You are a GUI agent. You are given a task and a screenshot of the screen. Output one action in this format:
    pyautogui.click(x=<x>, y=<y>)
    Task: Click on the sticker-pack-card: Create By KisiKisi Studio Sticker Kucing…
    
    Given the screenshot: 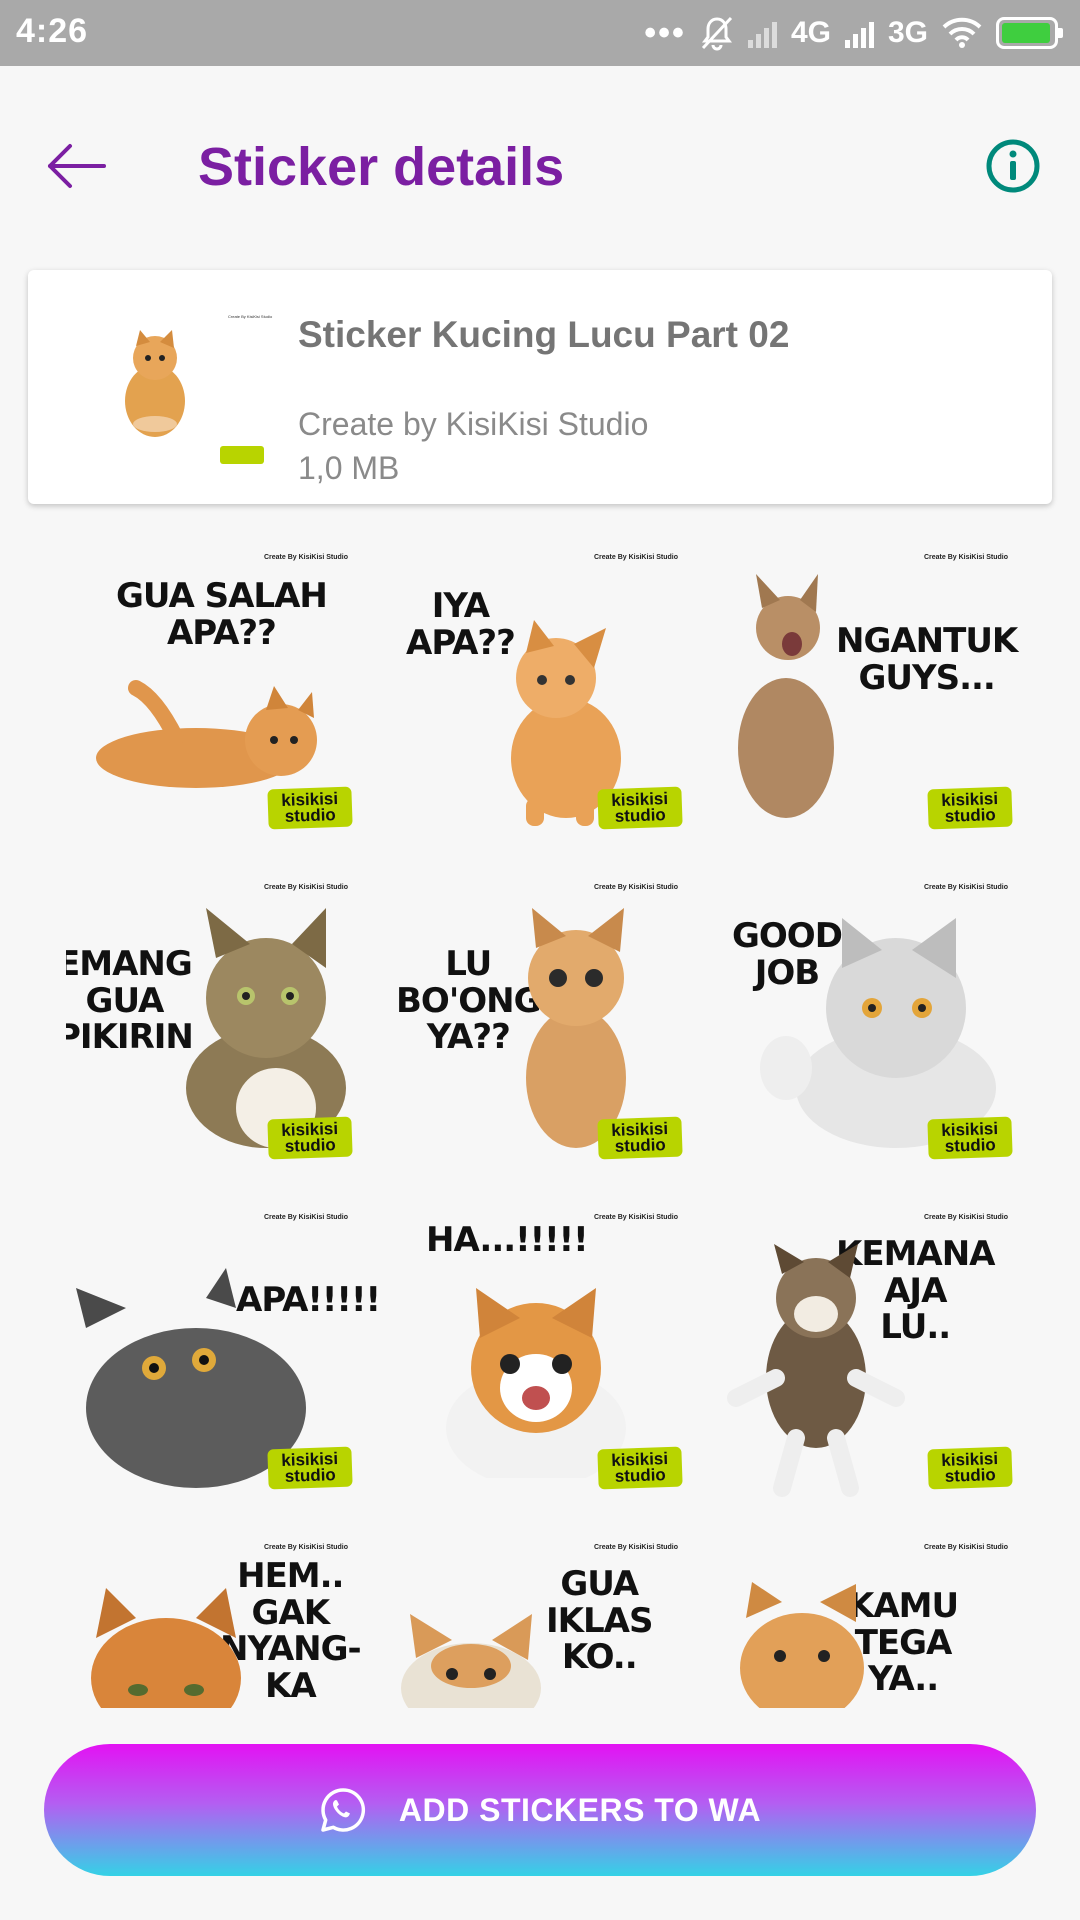 What is the action you would take?
    pyautogui.click(x=540, y=387)
    